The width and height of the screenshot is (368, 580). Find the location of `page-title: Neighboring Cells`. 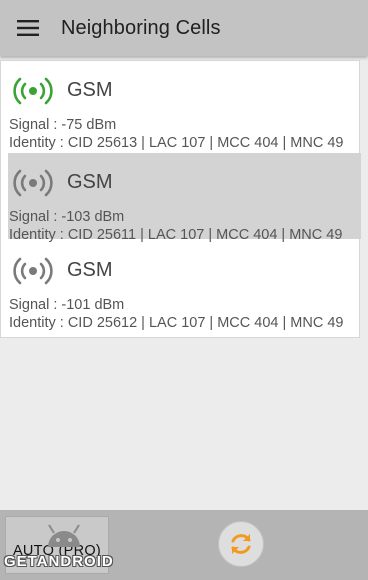

page-title: Neighboring Cells is located at coordinates (141, 27).